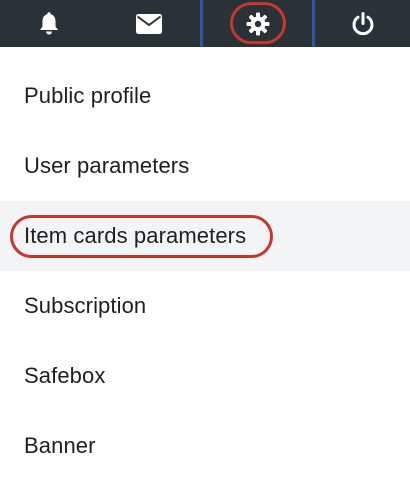 Image resolution: width=410 pixels, height=481 pixels. What do you see at coordinates (205, 166) in the screenshot?
I see `menu-item-user-parameters: User parameters` at bounding box center [205, 166].